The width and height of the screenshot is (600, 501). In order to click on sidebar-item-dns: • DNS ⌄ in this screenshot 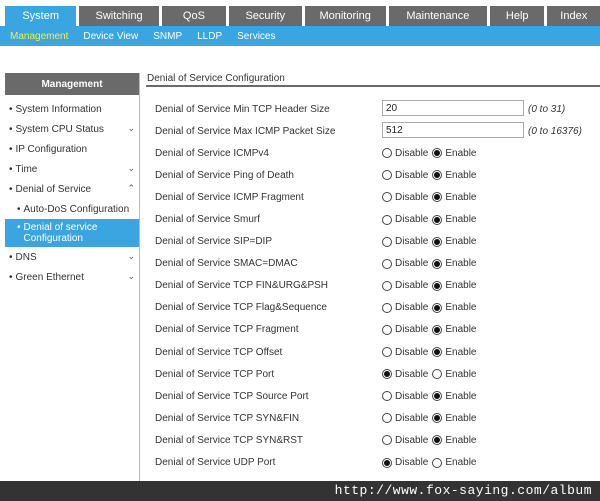, I will do `click(72, 257)`.